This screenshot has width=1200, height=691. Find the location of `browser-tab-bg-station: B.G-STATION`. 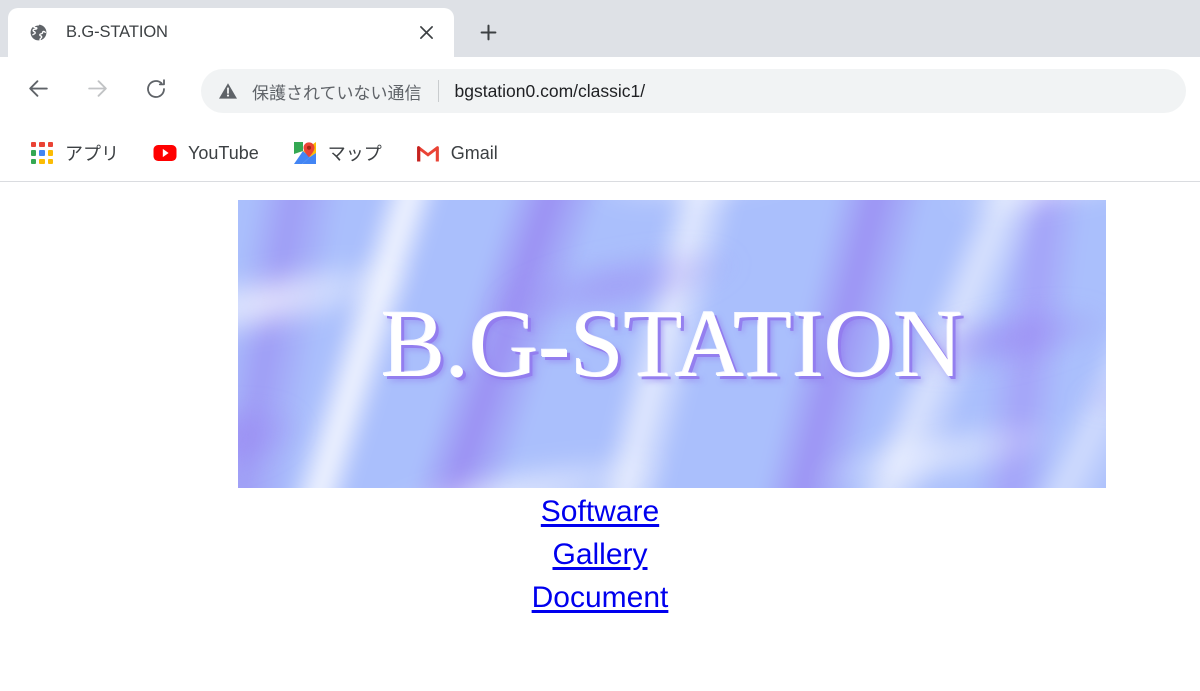

browser-tab-bg-station: B.G-STATION is located at coordinates (231, 32).